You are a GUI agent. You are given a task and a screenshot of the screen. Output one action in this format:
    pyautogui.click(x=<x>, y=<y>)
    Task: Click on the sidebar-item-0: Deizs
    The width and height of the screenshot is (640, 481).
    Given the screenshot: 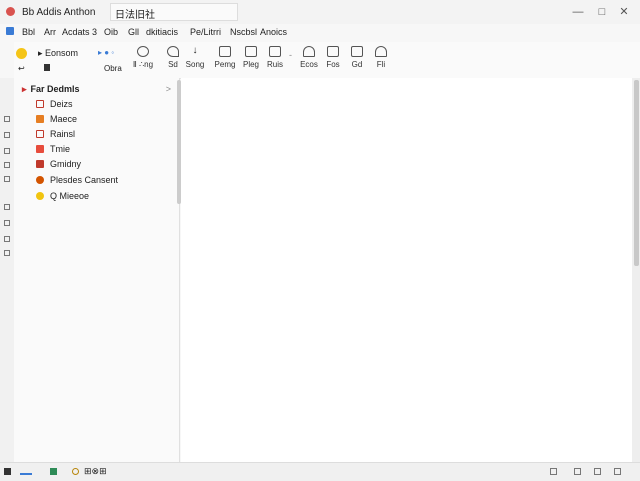 What is the action you would take?
    pyautogui.click(x=54, y=106)
    